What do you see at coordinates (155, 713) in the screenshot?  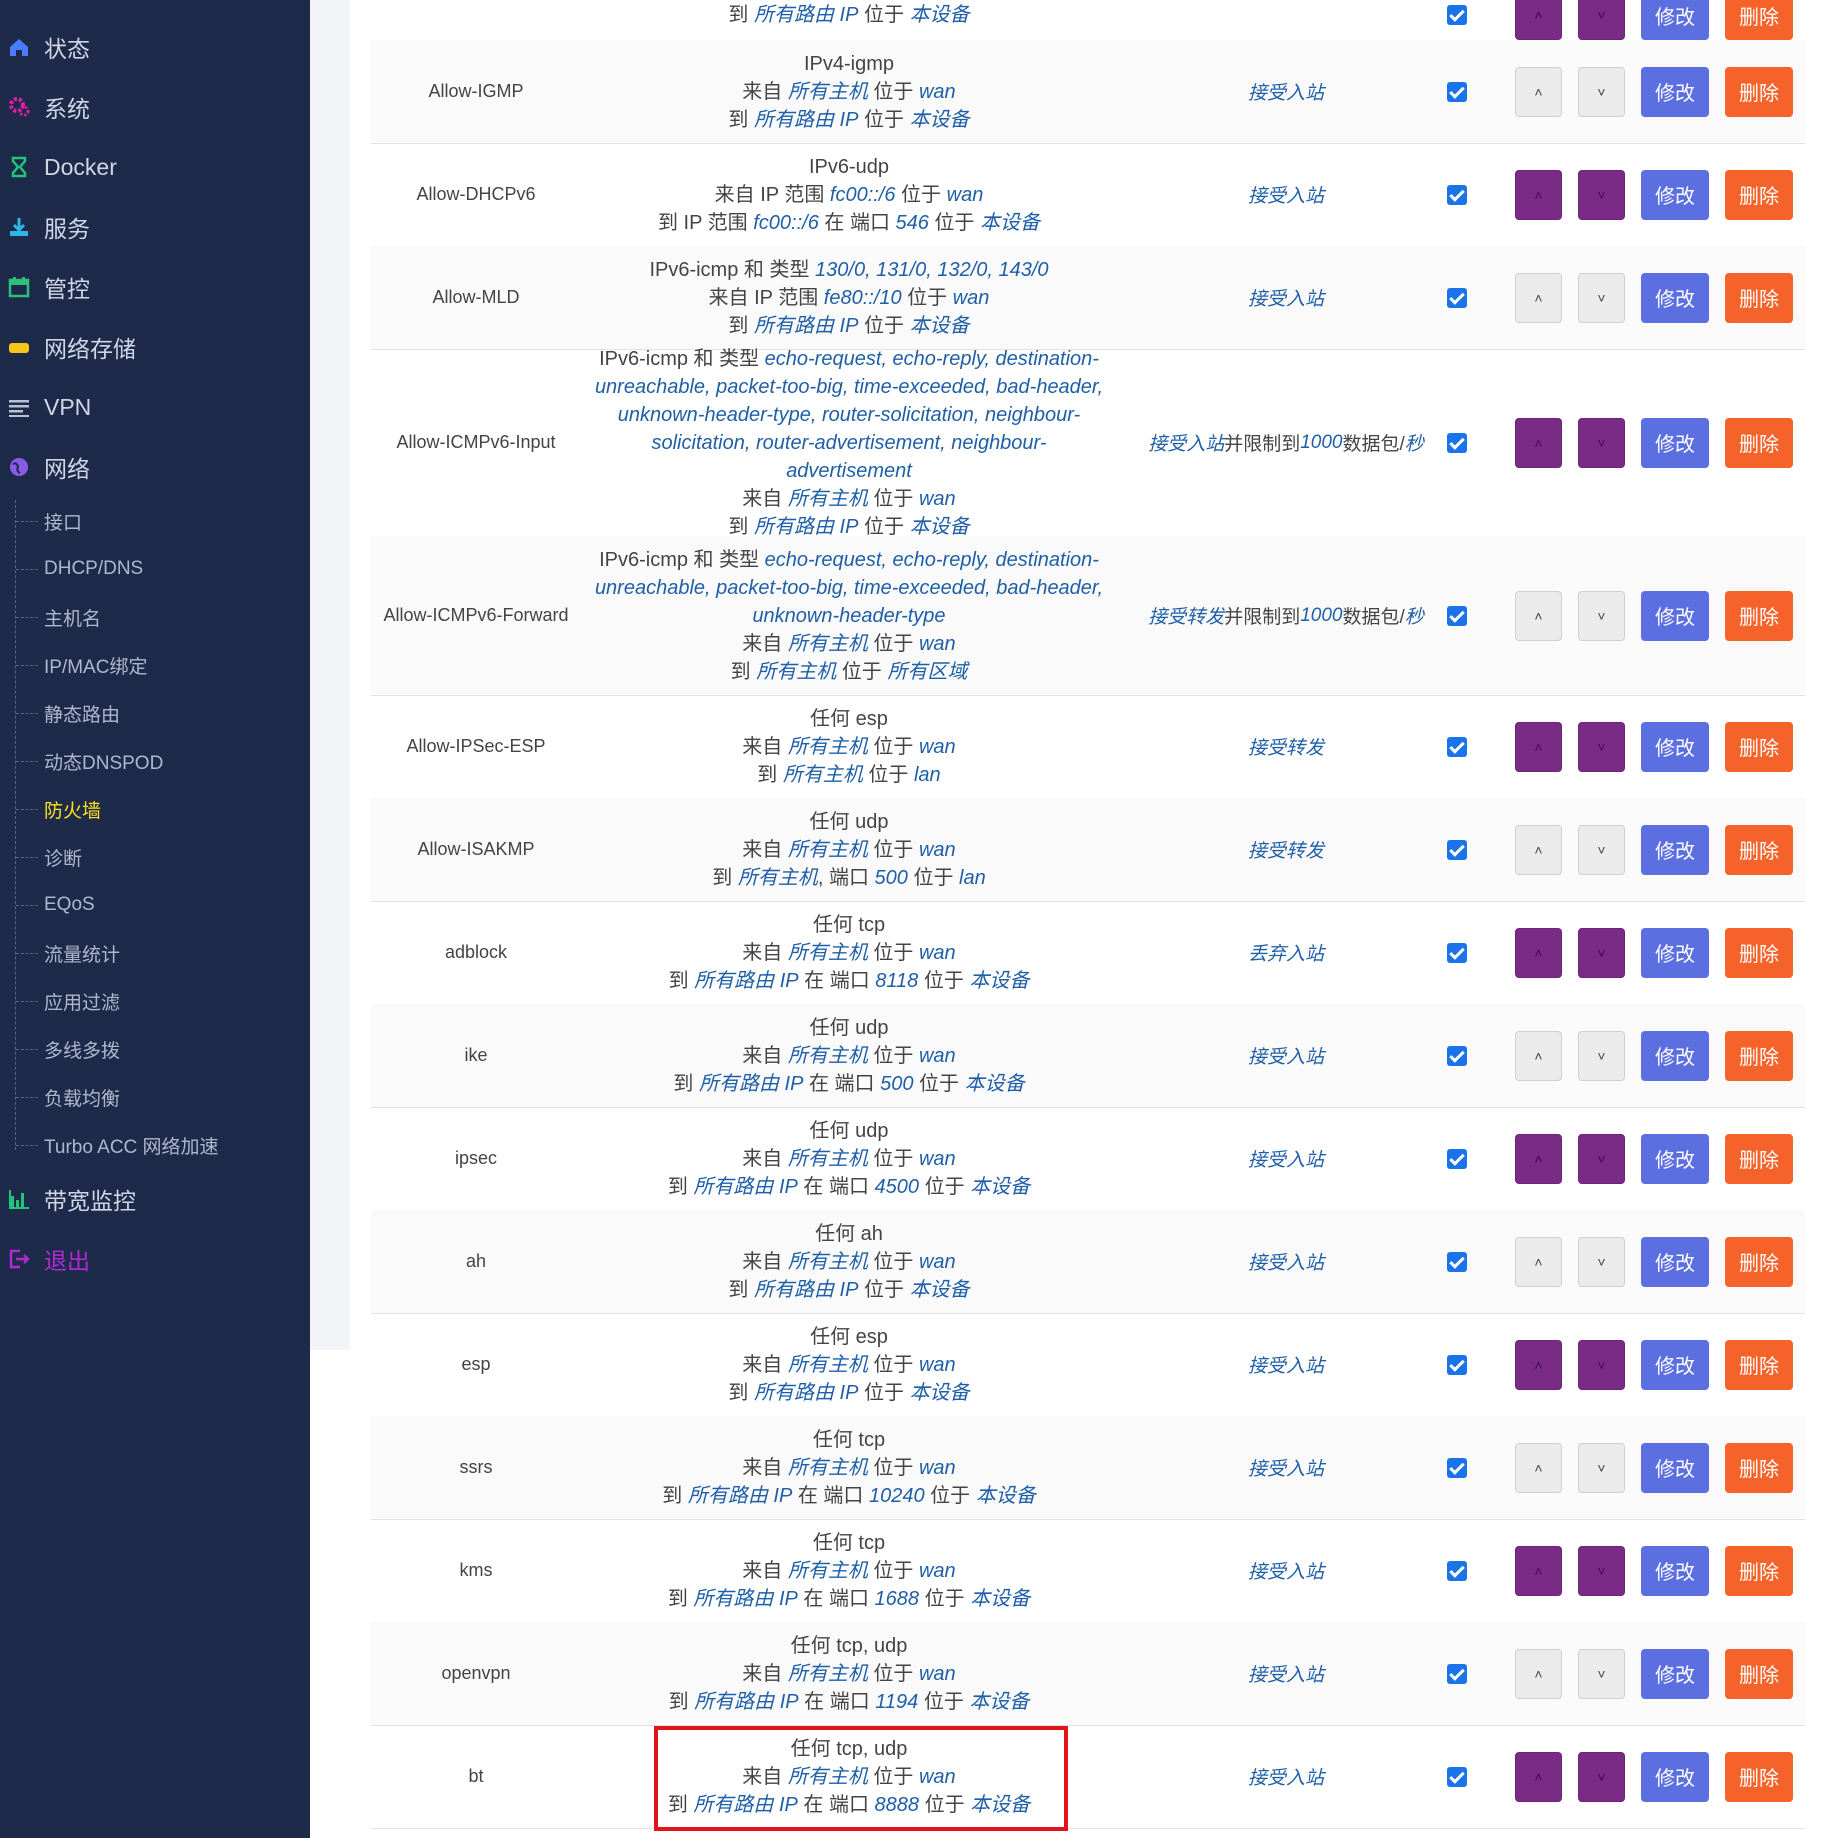 I see `submenu-item-4: 静态路由` at bounding box center [155, 713].